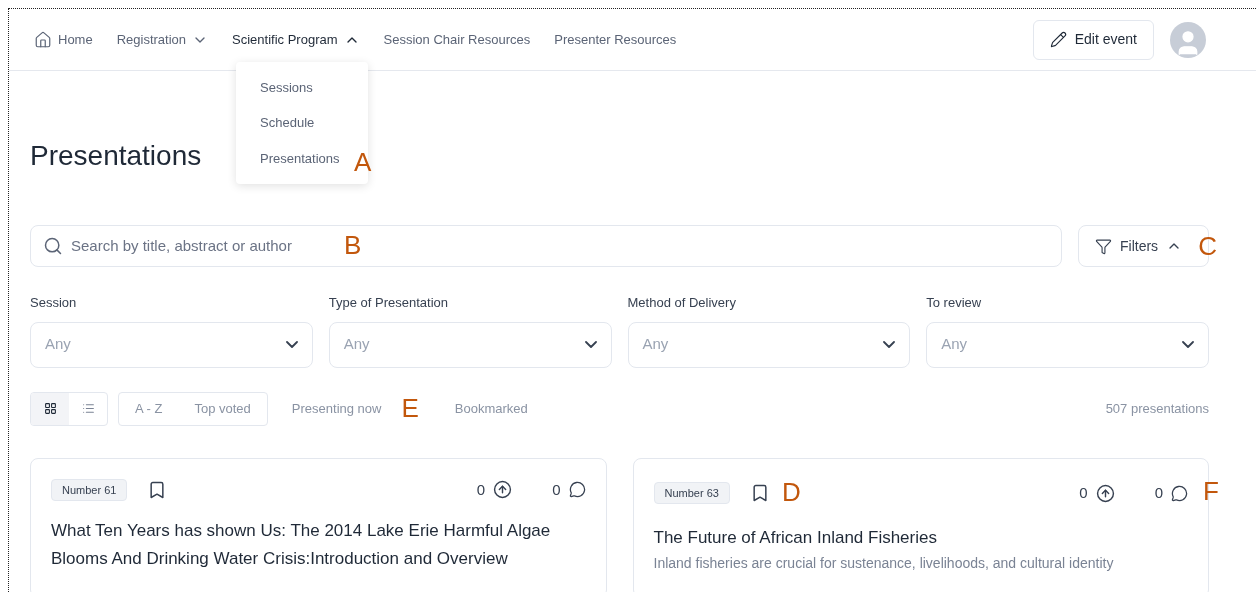 Image resolution: width=1256 pixels, height=592 pixels. Describe the element at coordinates (1103, 246) in the screenshot. I see `filter-icon` at that location.